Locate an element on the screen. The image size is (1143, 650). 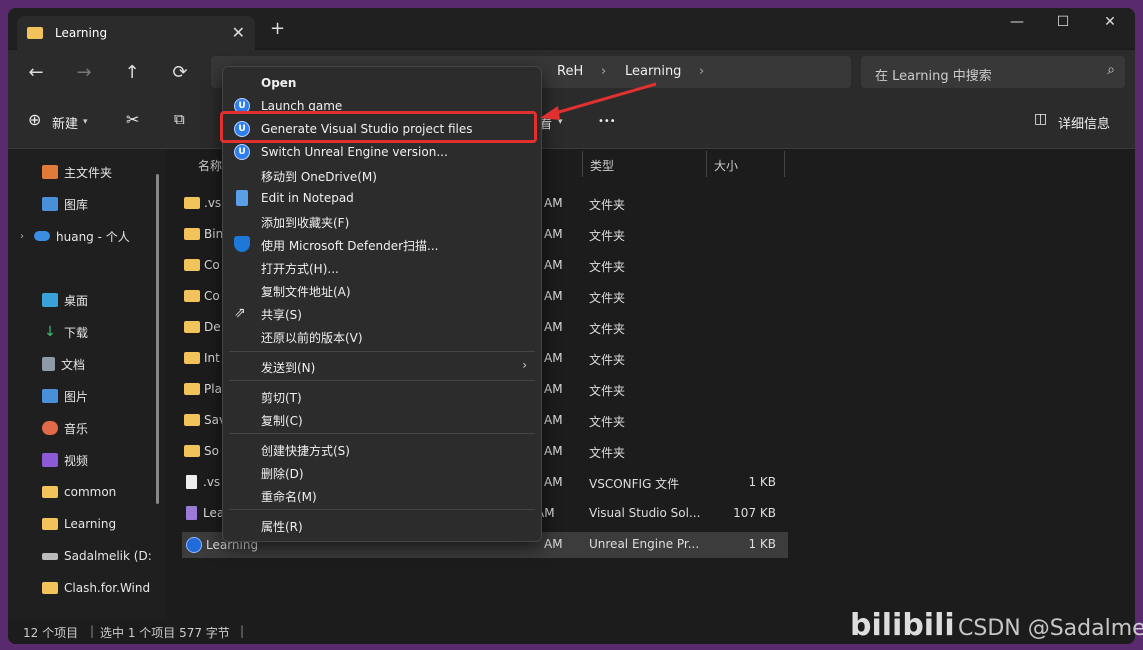
sidebar-item-label: 音乐 is located at coordinates (76, 428).